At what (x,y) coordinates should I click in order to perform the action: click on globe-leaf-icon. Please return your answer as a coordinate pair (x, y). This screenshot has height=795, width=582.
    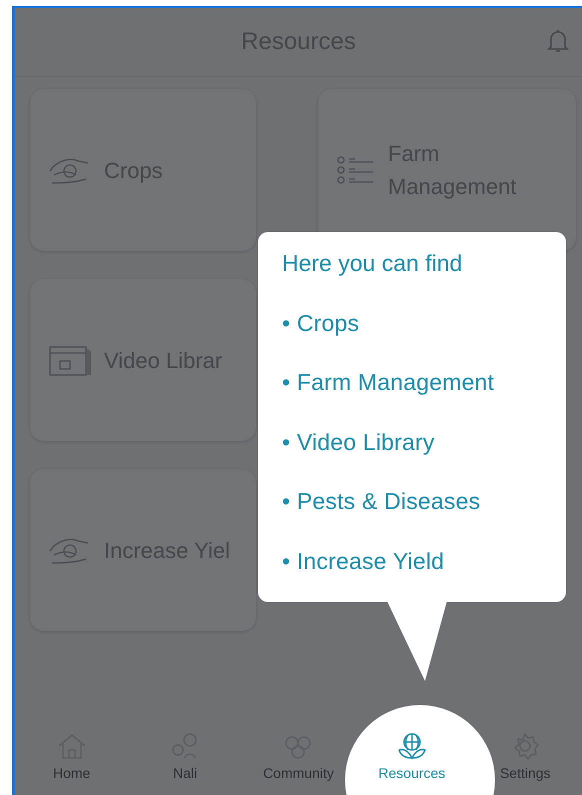
    Looking at the image, I should click on (412, 746).